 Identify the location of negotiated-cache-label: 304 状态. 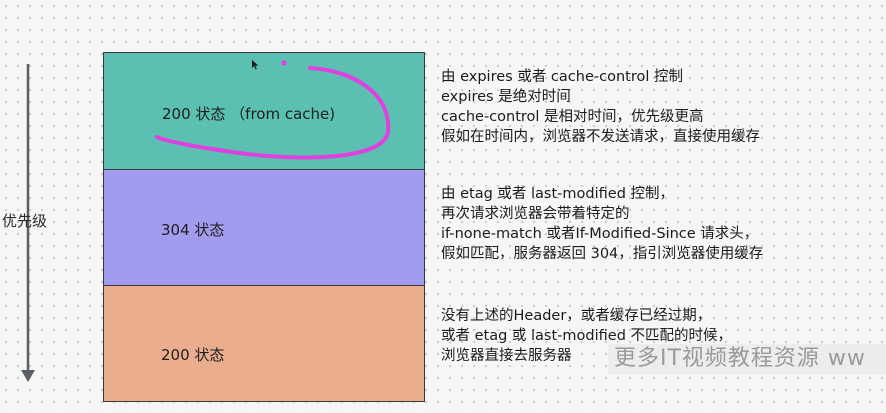
(193, 230).